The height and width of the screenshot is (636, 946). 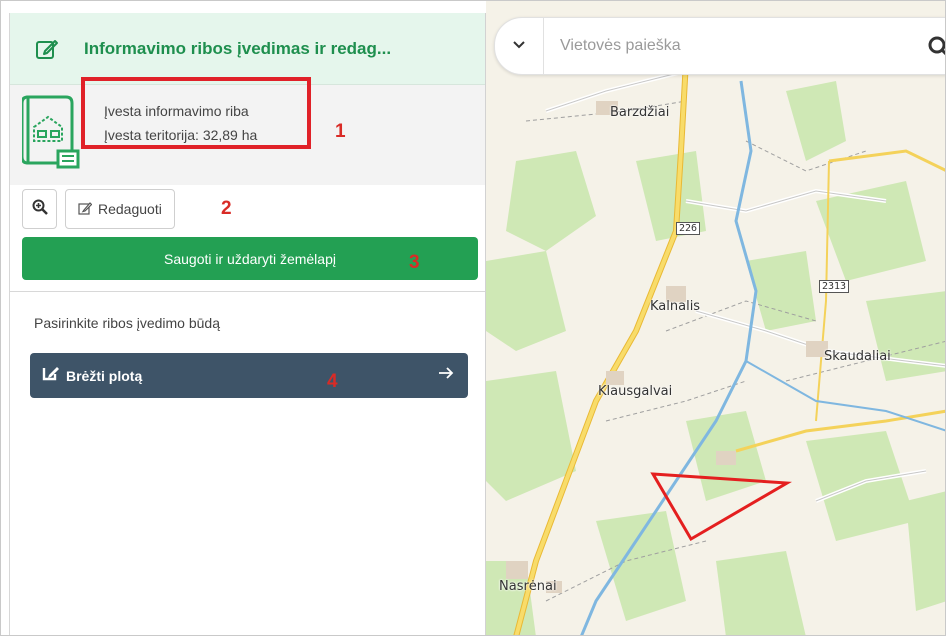 I want to click on place-label-skaudaliai: Skaudaliai, so click(x=857, y=356).